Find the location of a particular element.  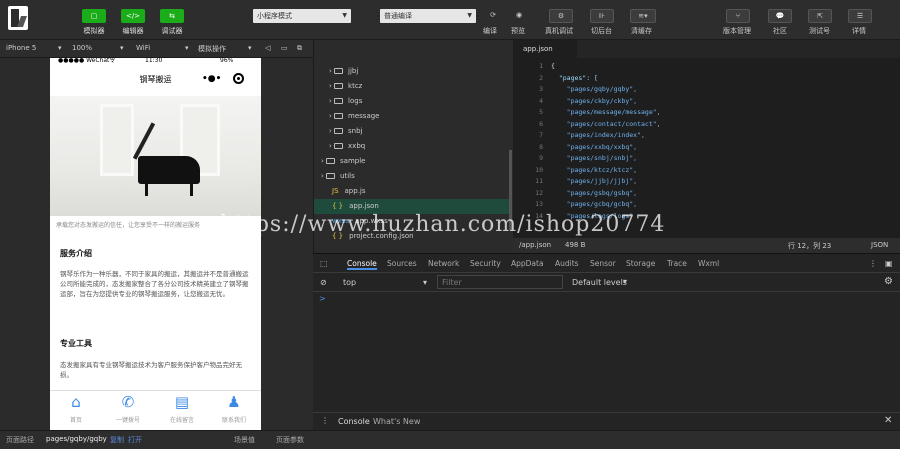

tree-folder: › jjbj is located at coordinates (411, 71).